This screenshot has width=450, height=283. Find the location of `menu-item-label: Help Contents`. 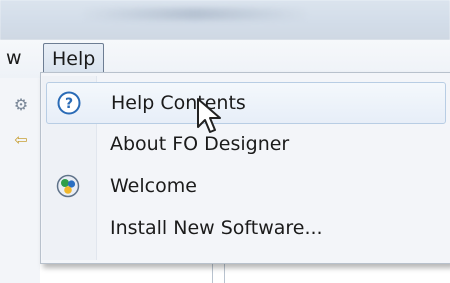

menu-item-label: Help Contents is located at coordinates (178, 103).